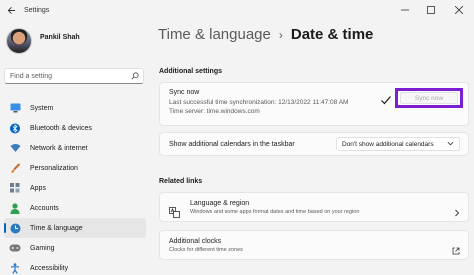  I want to click on profile-name: Pankil Shah, so click(60, 37).